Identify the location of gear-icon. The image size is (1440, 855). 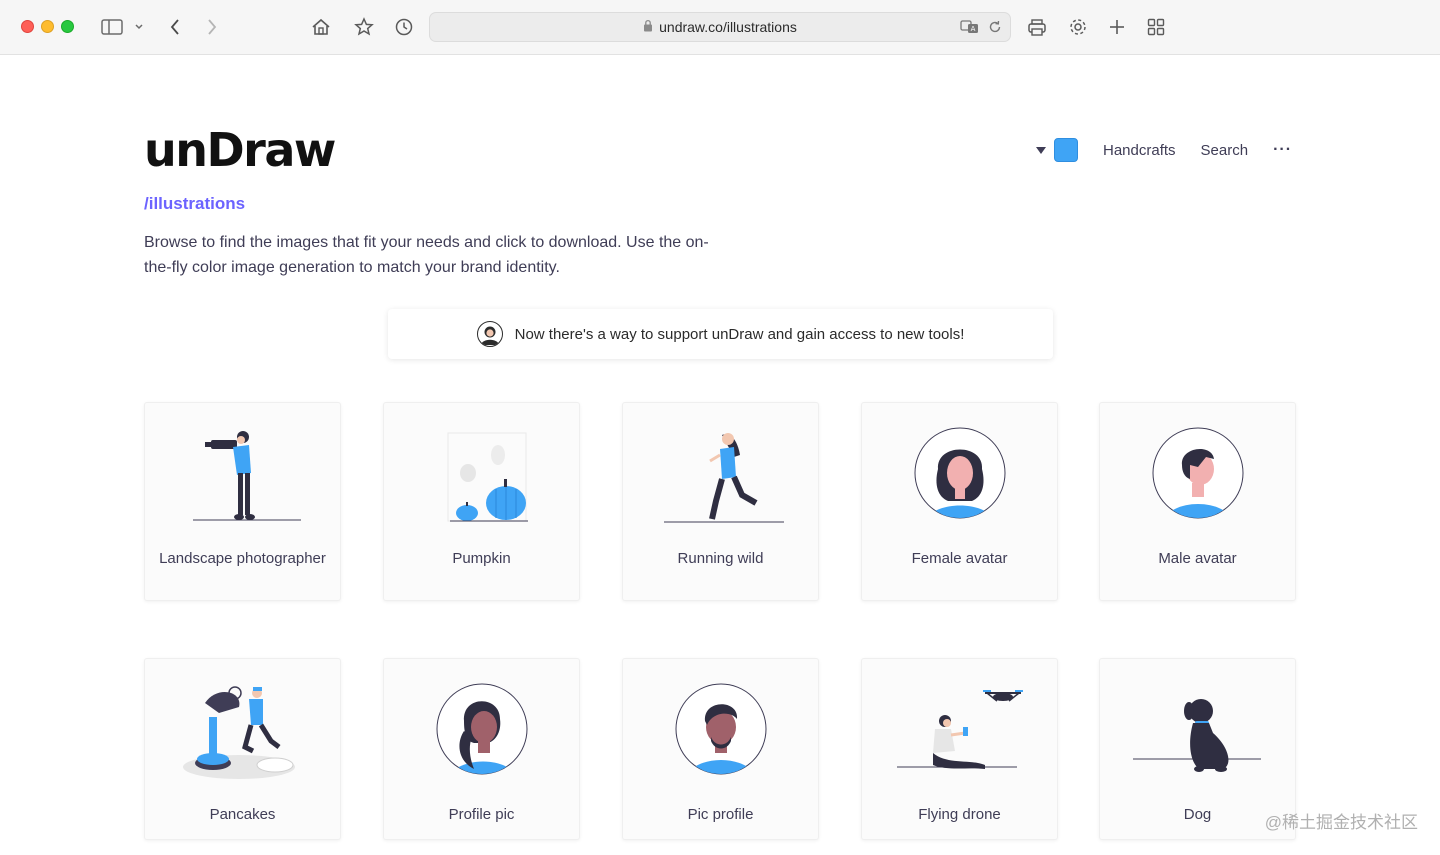
(1078, 27).